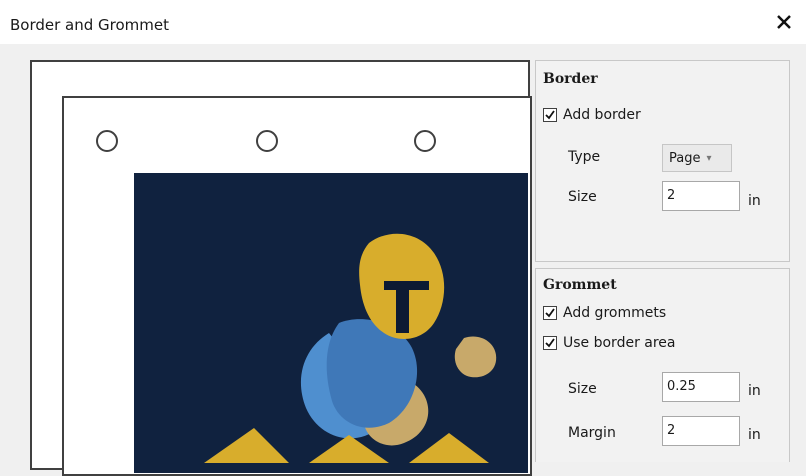  What do you see at coordinates (582, 389) in the screenshot?
I see `grommet-size-label: Size` at bounding box center [582, 389].